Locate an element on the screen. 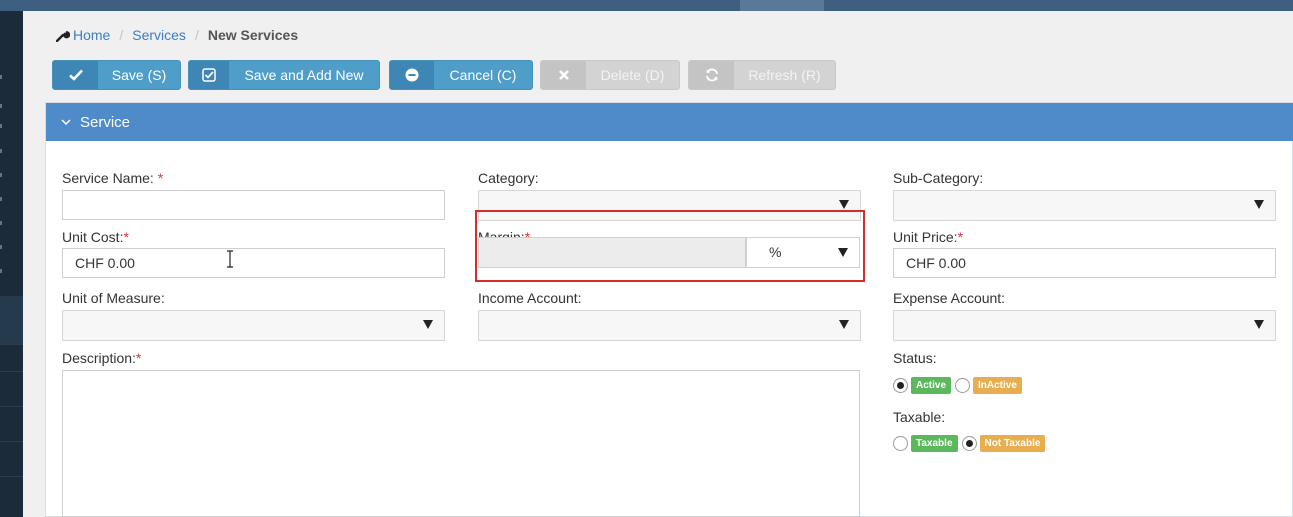 Image resolution: width=1293 pixels, height=517 pixels. refresh-icon is located at coordinates (711, 75).